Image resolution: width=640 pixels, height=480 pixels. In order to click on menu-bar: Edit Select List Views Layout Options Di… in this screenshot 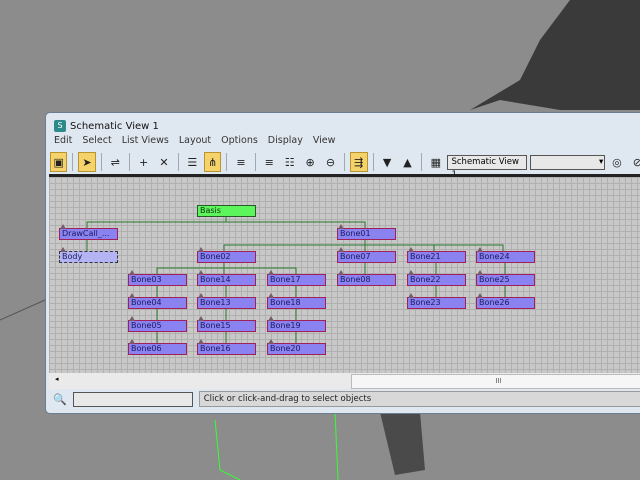, I will do `click(194, 140)`.